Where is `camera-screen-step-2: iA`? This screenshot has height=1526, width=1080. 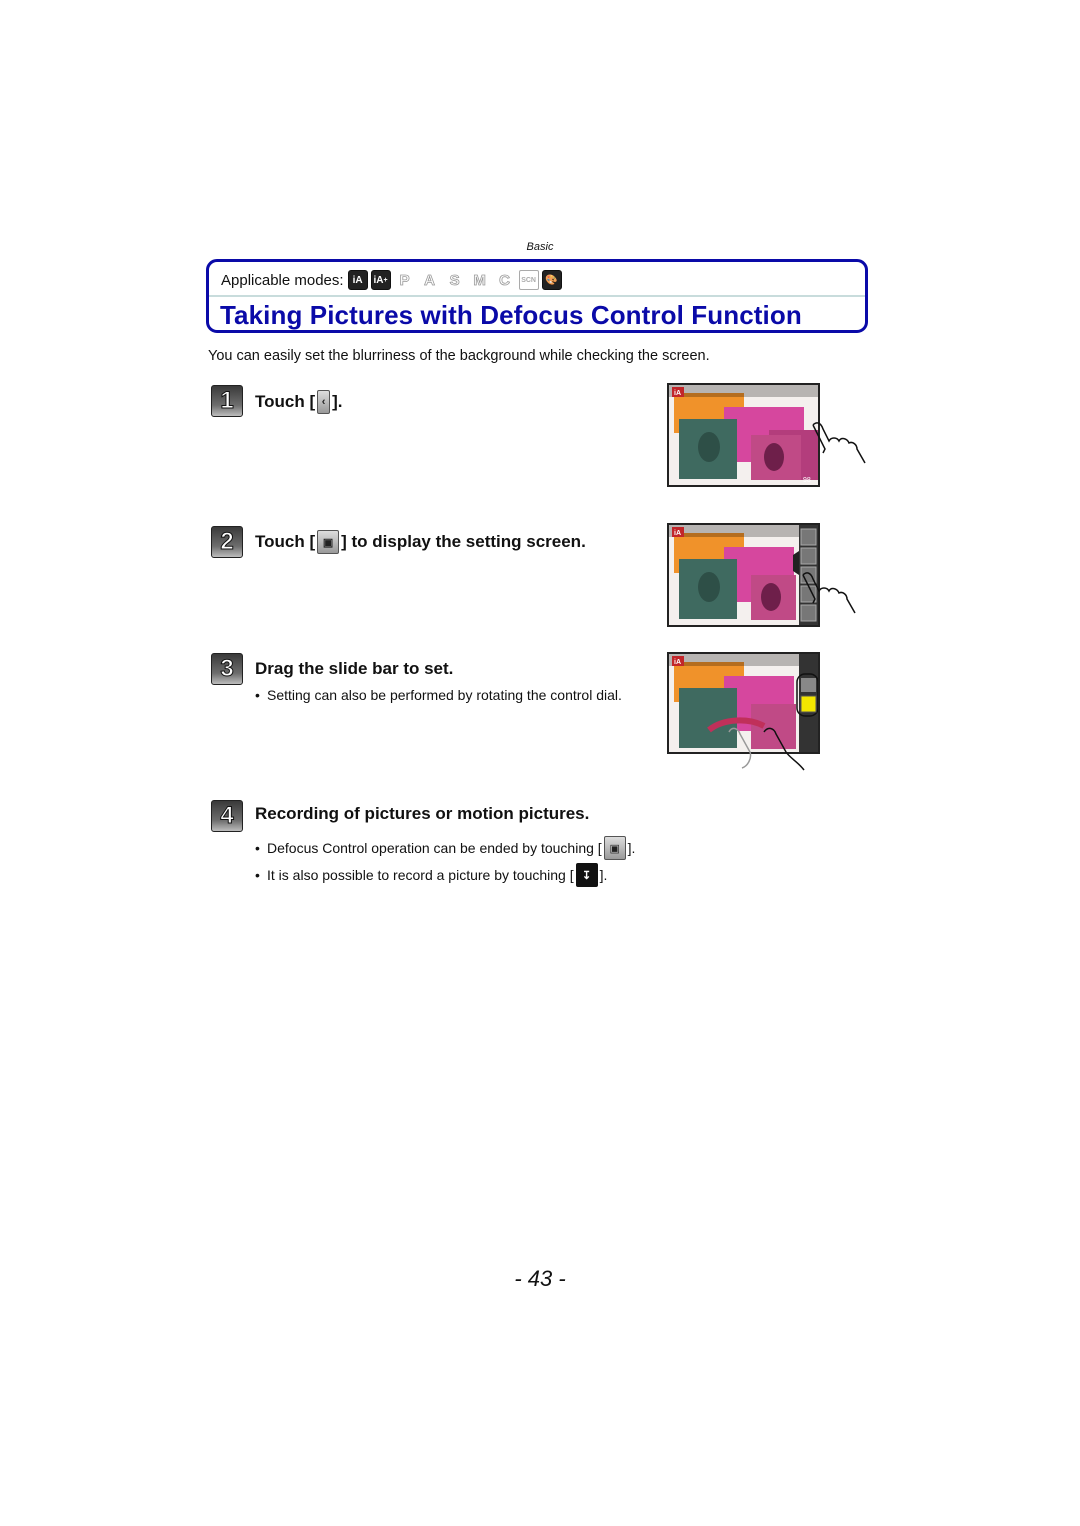
camera-screen-step-2: iA is located at coordinates (761, 575).